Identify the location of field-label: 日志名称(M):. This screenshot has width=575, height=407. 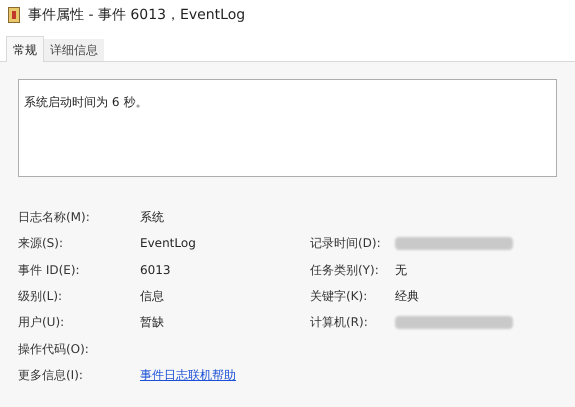
(54, 217).